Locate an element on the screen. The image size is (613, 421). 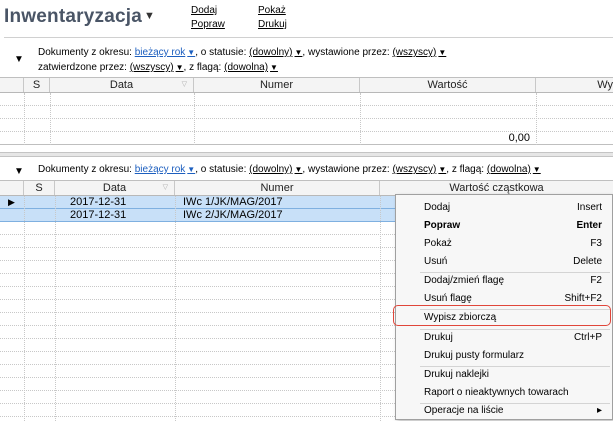
menu-item-list-operations: Operacje na liście ▸ is located at coordinates (504, 410).